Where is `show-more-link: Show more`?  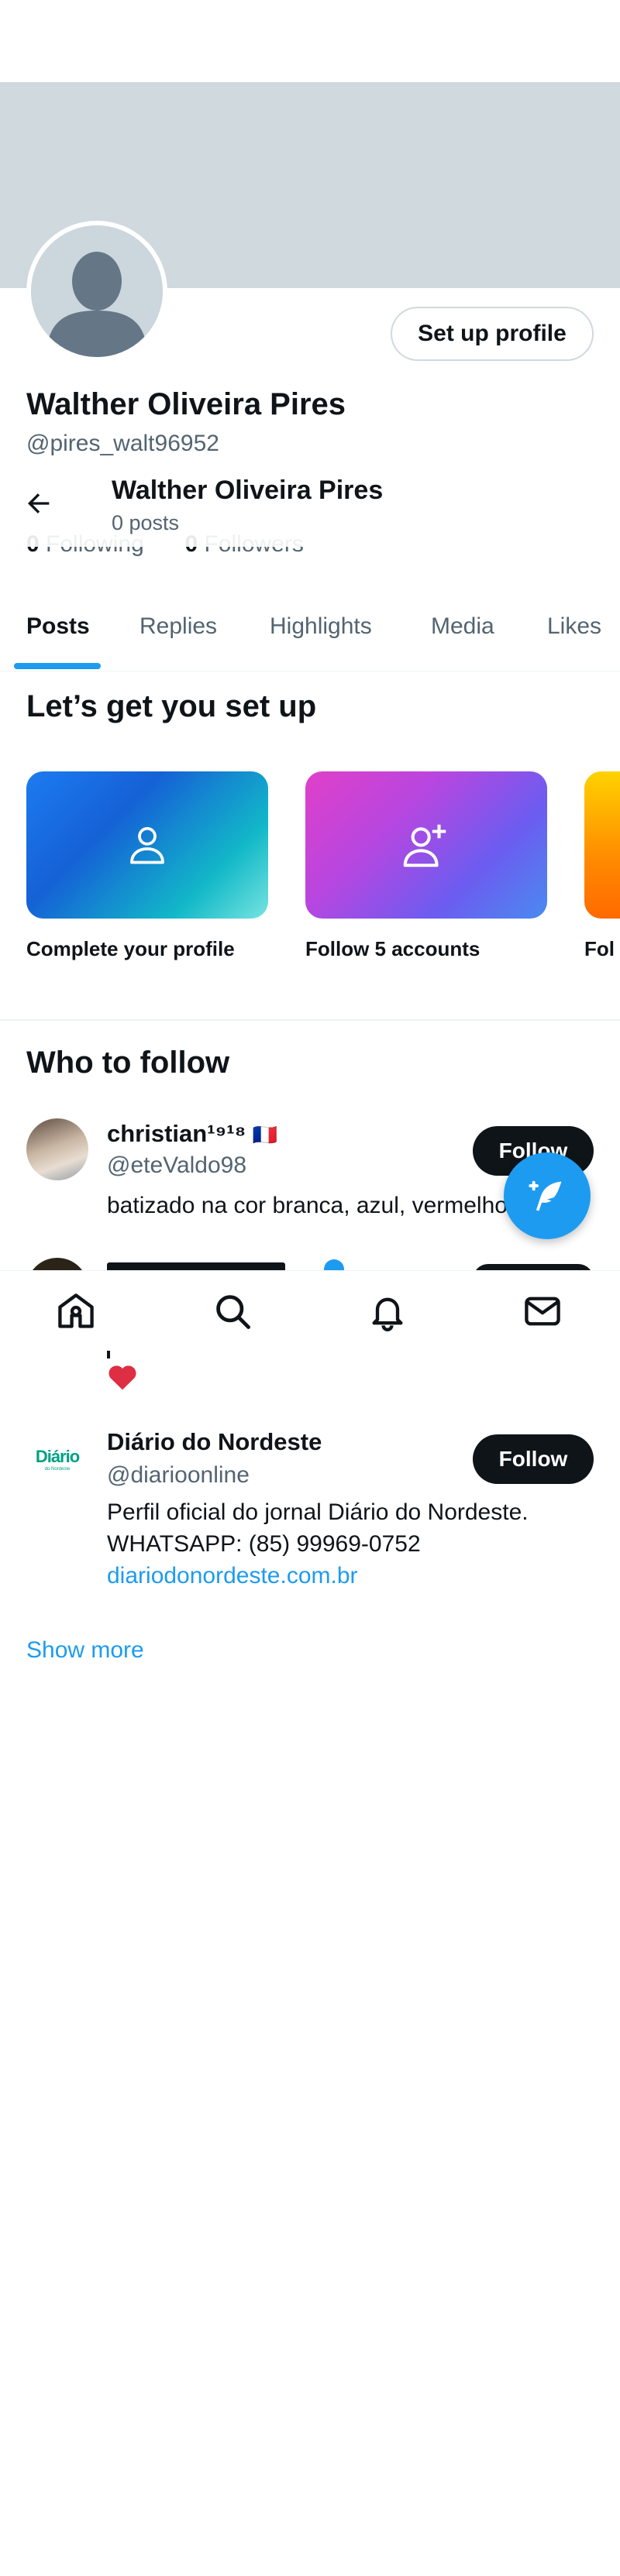 show-more-link: Show more is located at coordinates (85, 1650).